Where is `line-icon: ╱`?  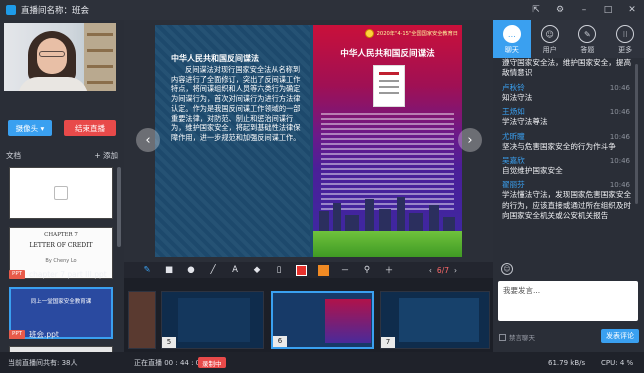 line-icon: ╱ is located at coordinates (213, 270).